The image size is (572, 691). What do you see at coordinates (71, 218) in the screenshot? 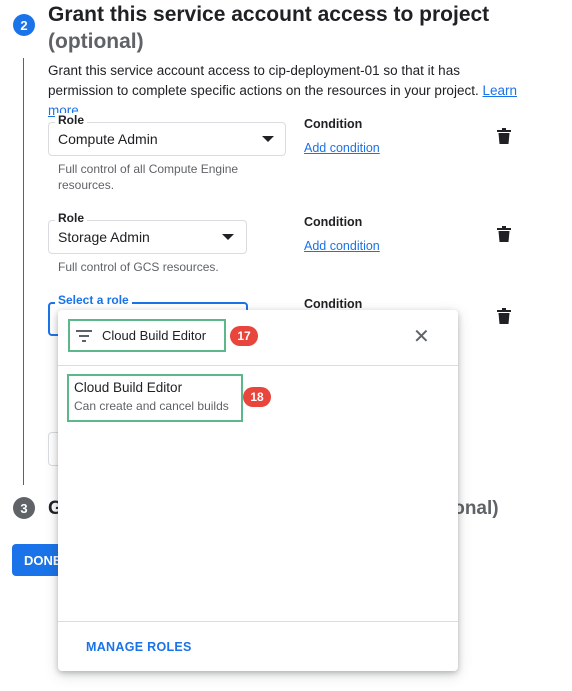
I see `role-label-2: Role` at bounding box center [71, 218].